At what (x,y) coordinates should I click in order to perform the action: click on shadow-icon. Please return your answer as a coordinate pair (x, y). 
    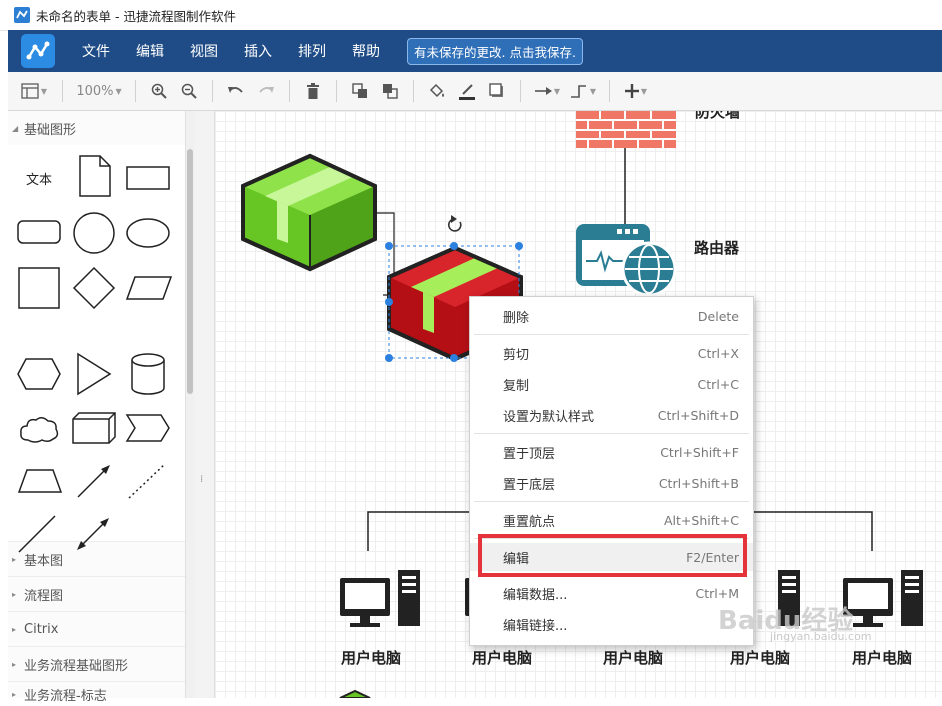
    Looking at the image, I should click on (496, 90).